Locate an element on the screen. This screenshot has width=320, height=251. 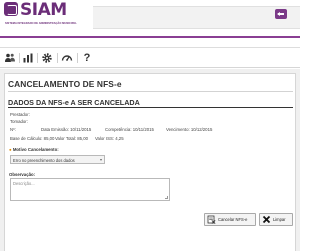
motivo-selected-value: Erro no preenchimento dos dados is located at coordinates (44, 160).